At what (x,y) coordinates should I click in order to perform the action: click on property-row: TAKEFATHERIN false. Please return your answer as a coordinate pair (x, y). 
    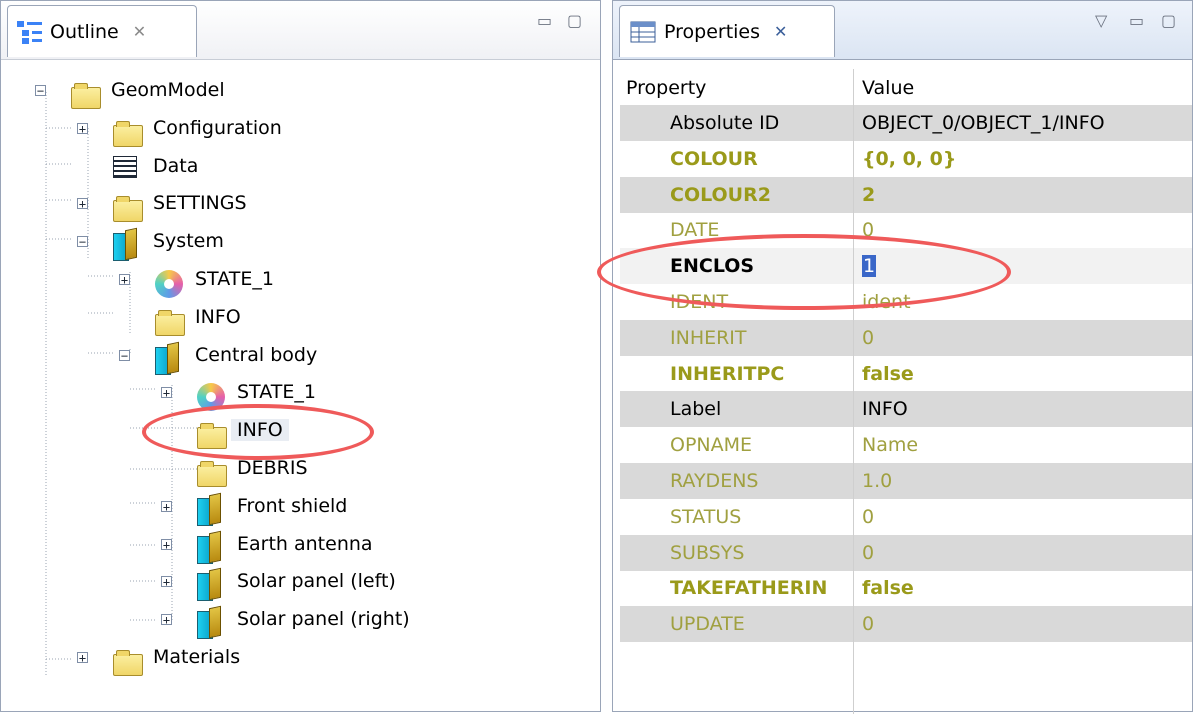
    Looking at the image, I should click on (906, 588).